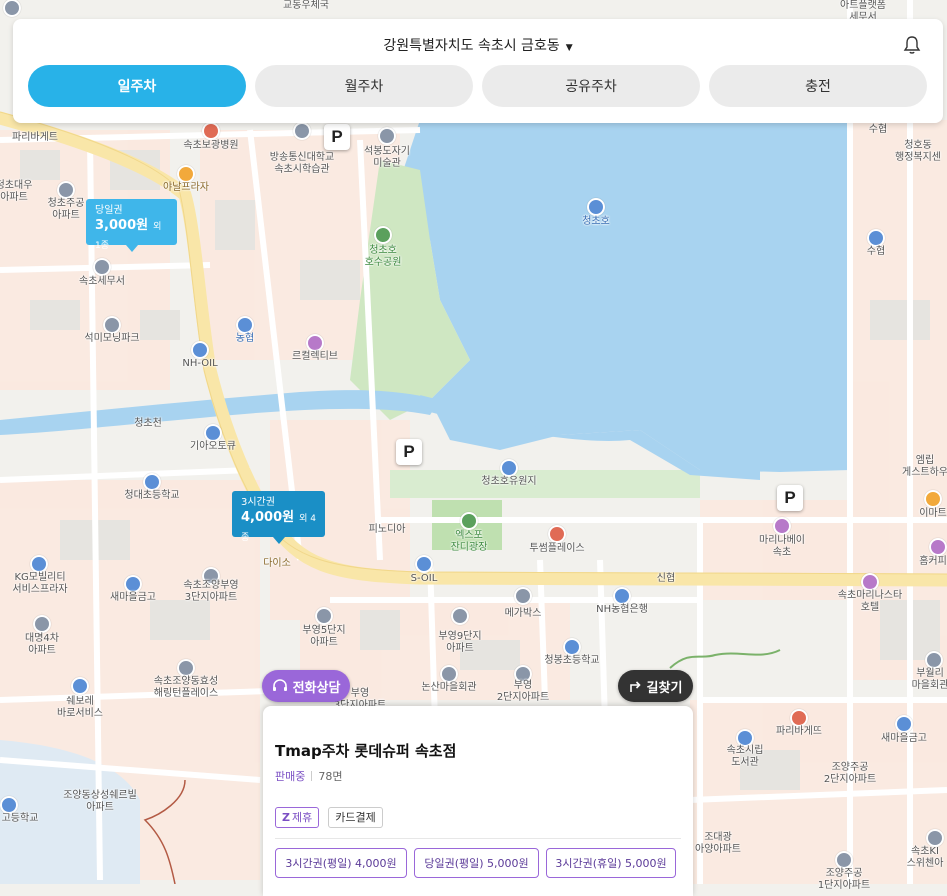  Describe the element at coordinates (569, 48) in the screenshot. I see `caret-down-icon: ▼` at that location.